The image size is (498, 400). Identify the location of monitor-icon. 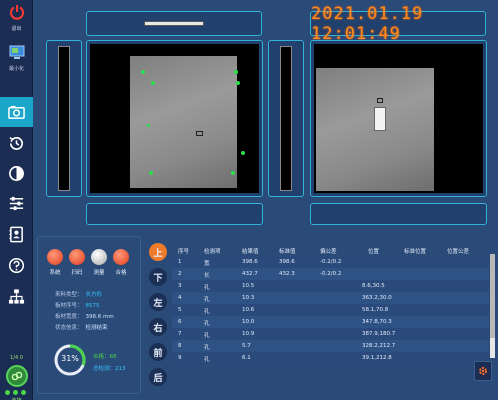
(16, 52).